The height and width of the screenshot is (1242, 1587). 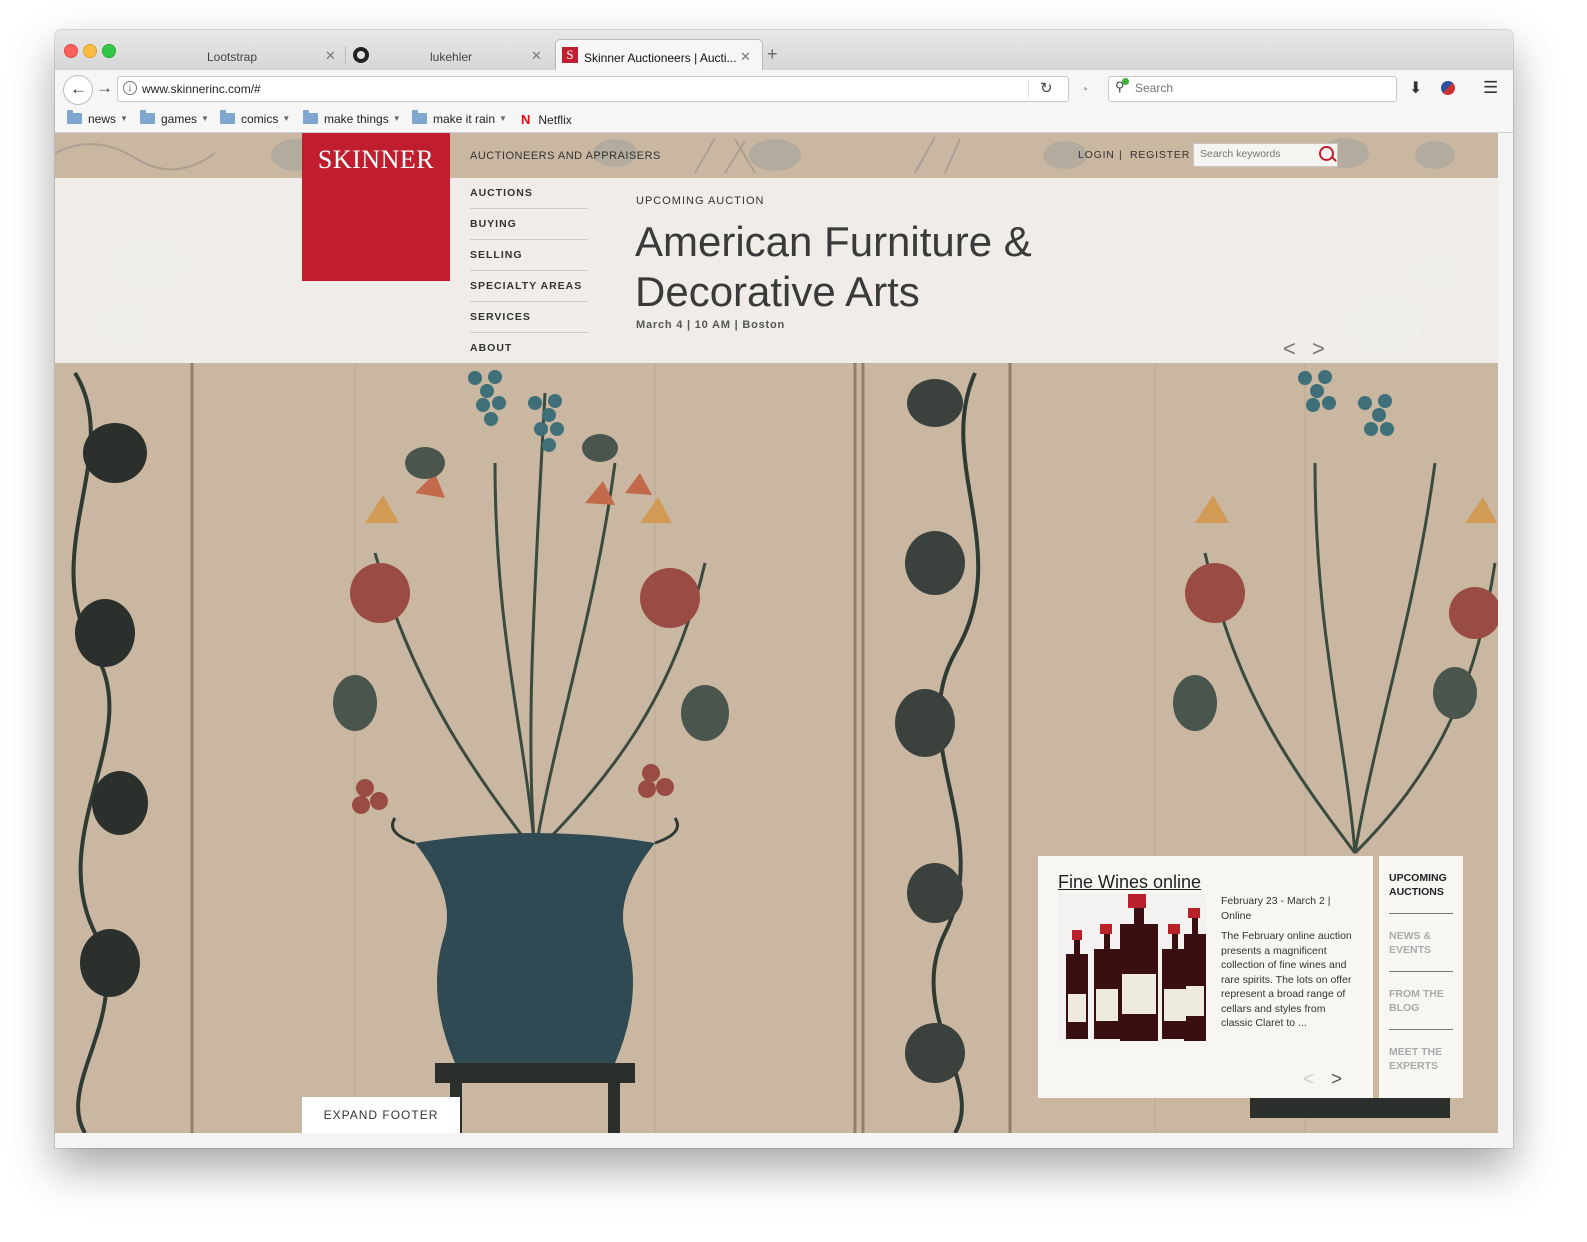 What do you see at coordinates (376, 207) in the screenshot?
I see `skinner-logo: SKINNER` at bounding box center [376, 207].